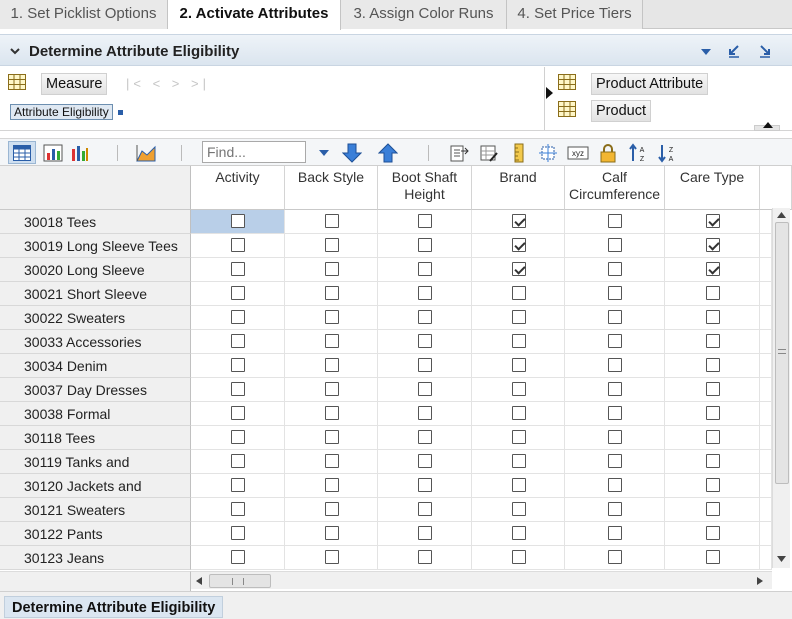 The height and width of the screenshot is (619, 792). Describe the element at coordinates (324, 153) in the screenshot. I see `find-dropdown-icon` at that location.